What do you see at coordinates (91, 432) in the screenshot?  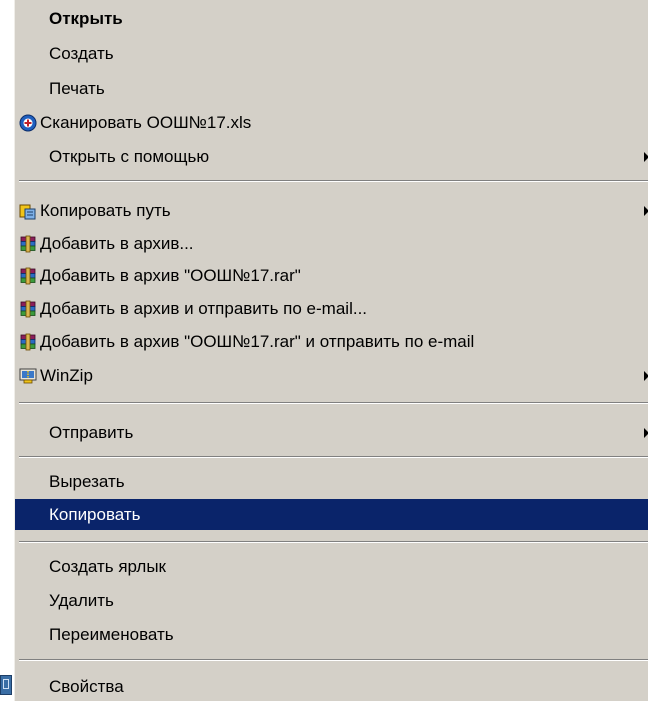 I see `menu-item-label: Отправить` at bounding box center [91, 432].